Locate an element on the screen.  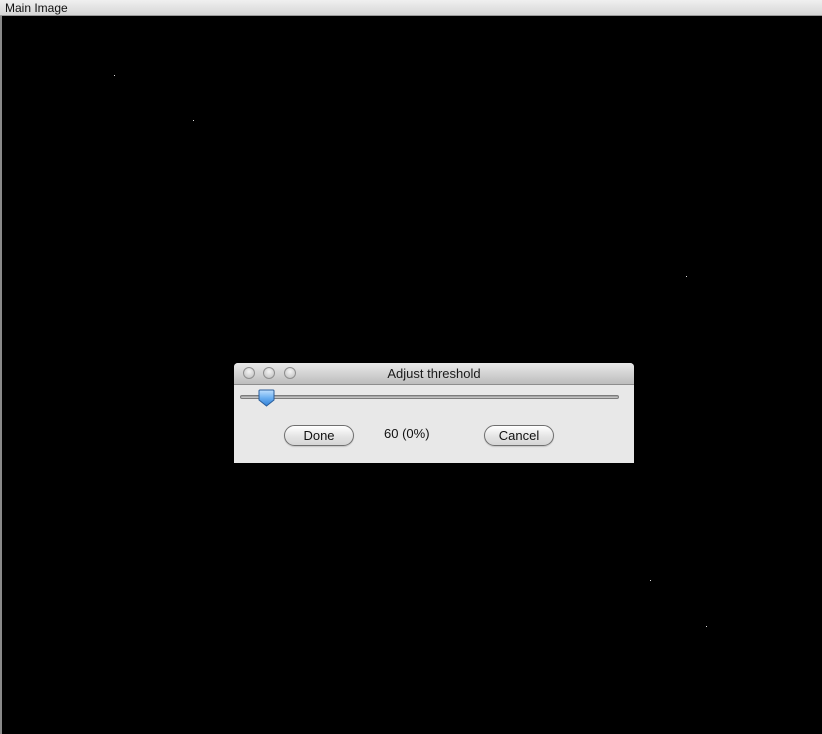
dialog-titlebar: Adjust threshold is located at coordinates (434, 374).